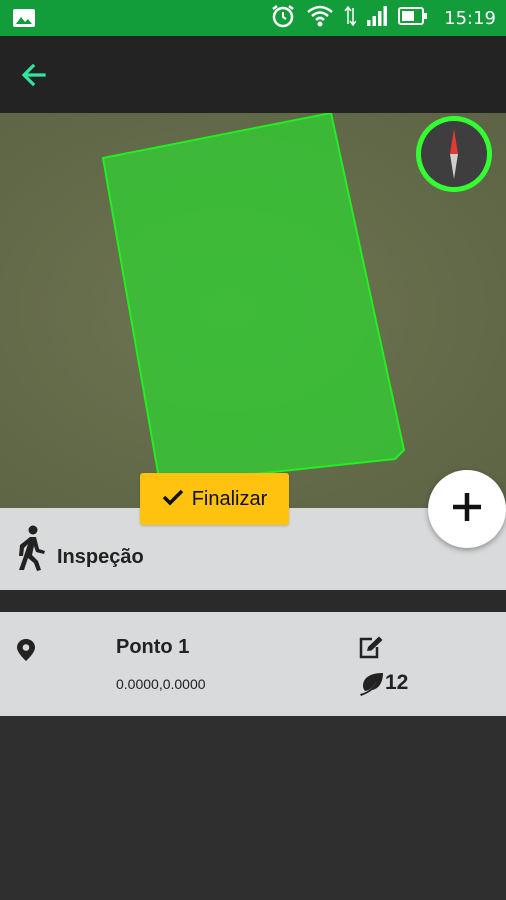  I want to click on point-card: Ponto 1 0.0000,0.0000 12, so click(253, 664).